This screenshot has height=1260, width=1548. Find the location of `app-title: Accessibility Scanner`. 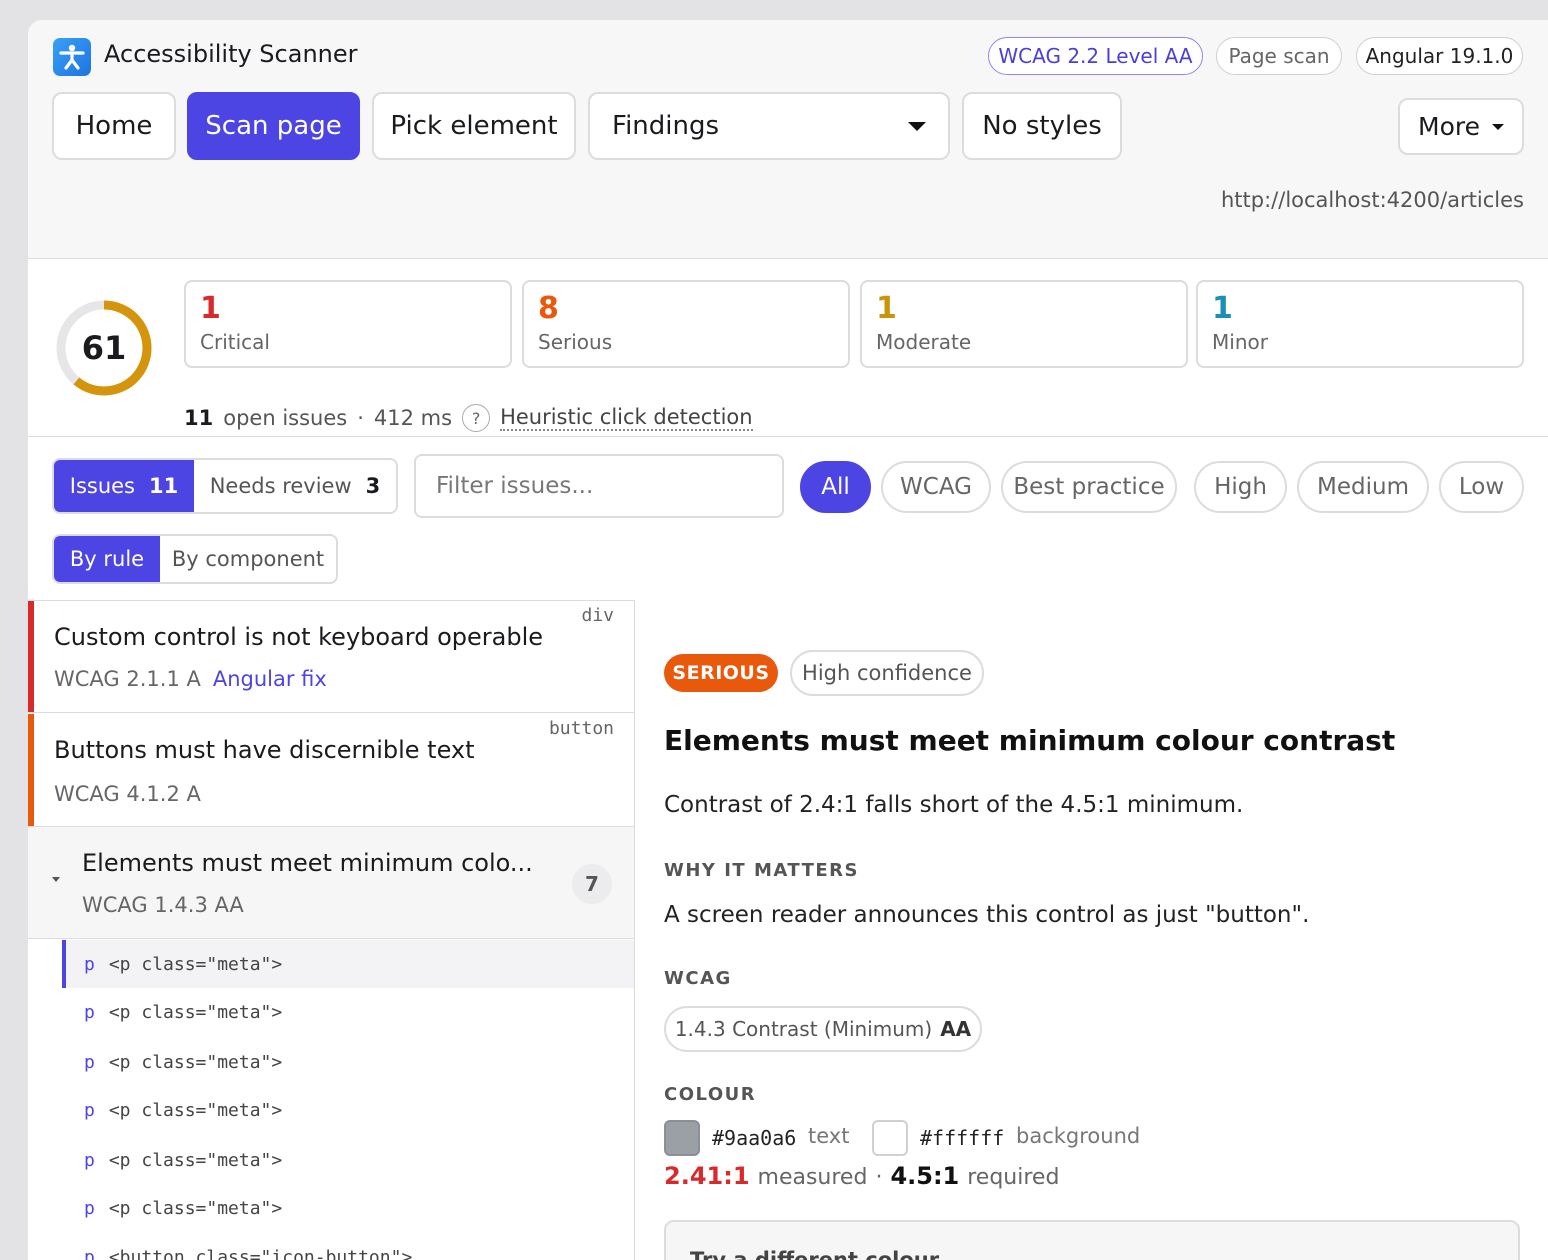

app-title: Accessibility Scanner is located at coordinates (231, 54).